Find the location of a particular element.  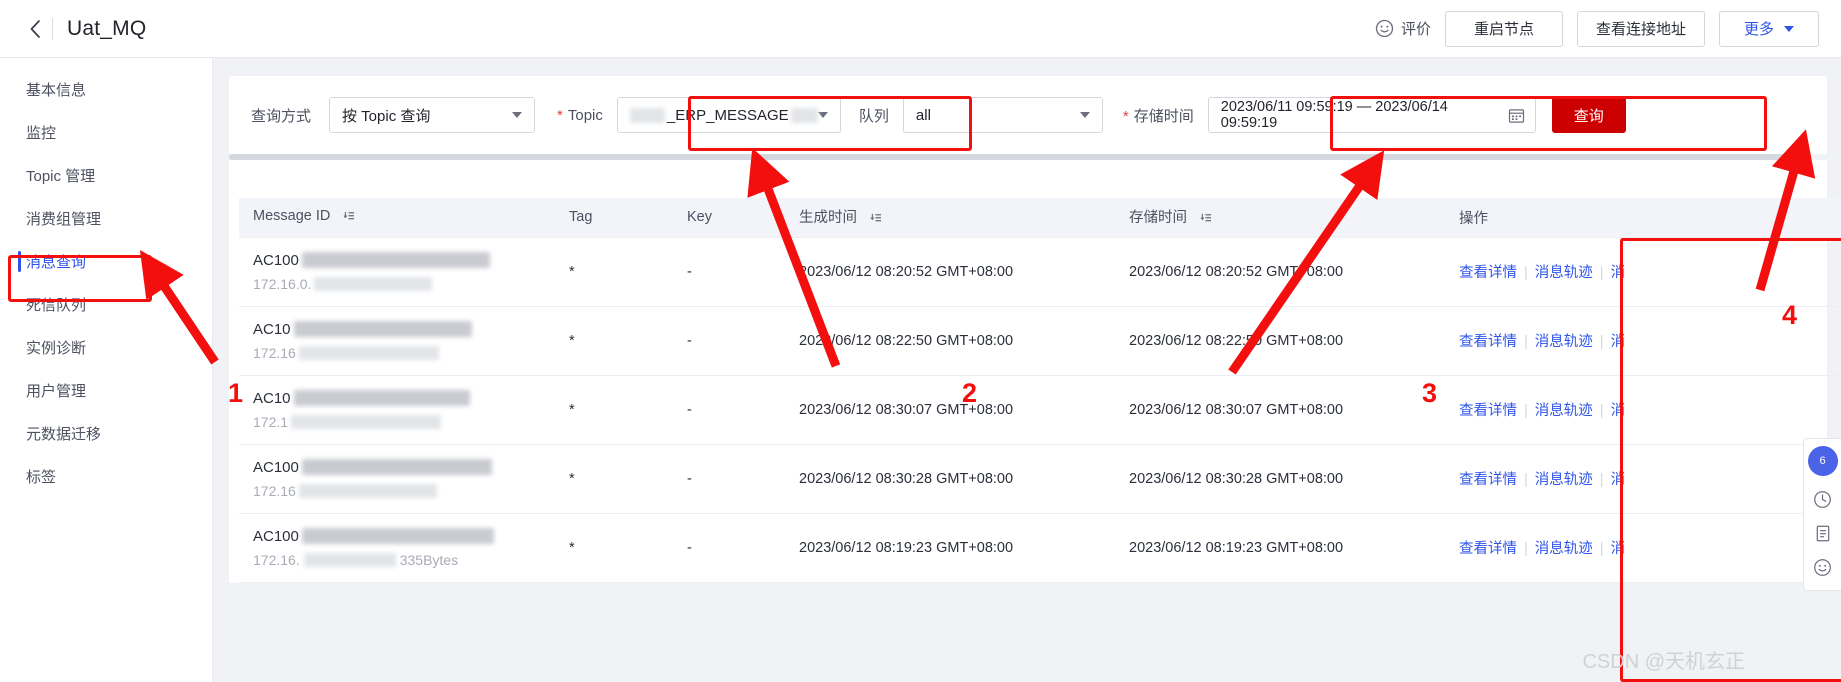

sidebar-item-topic-management: Topic 管理 is located at coordinates (106, 175).